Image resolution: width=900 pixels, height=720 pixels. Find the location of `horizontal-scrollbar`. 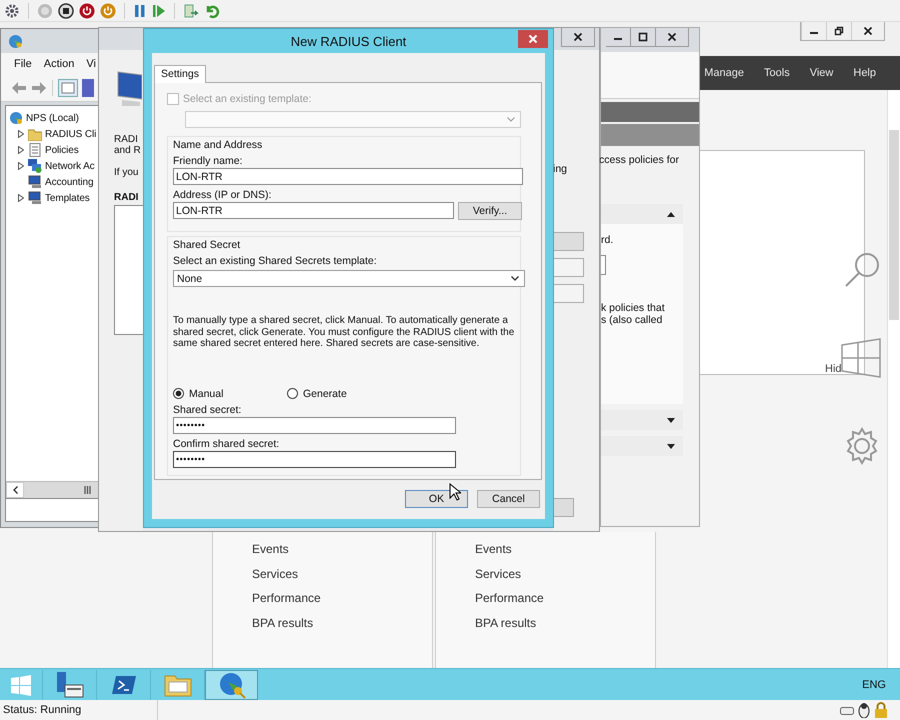

horizontal-scrollbar is located at coordinates (52, 489).